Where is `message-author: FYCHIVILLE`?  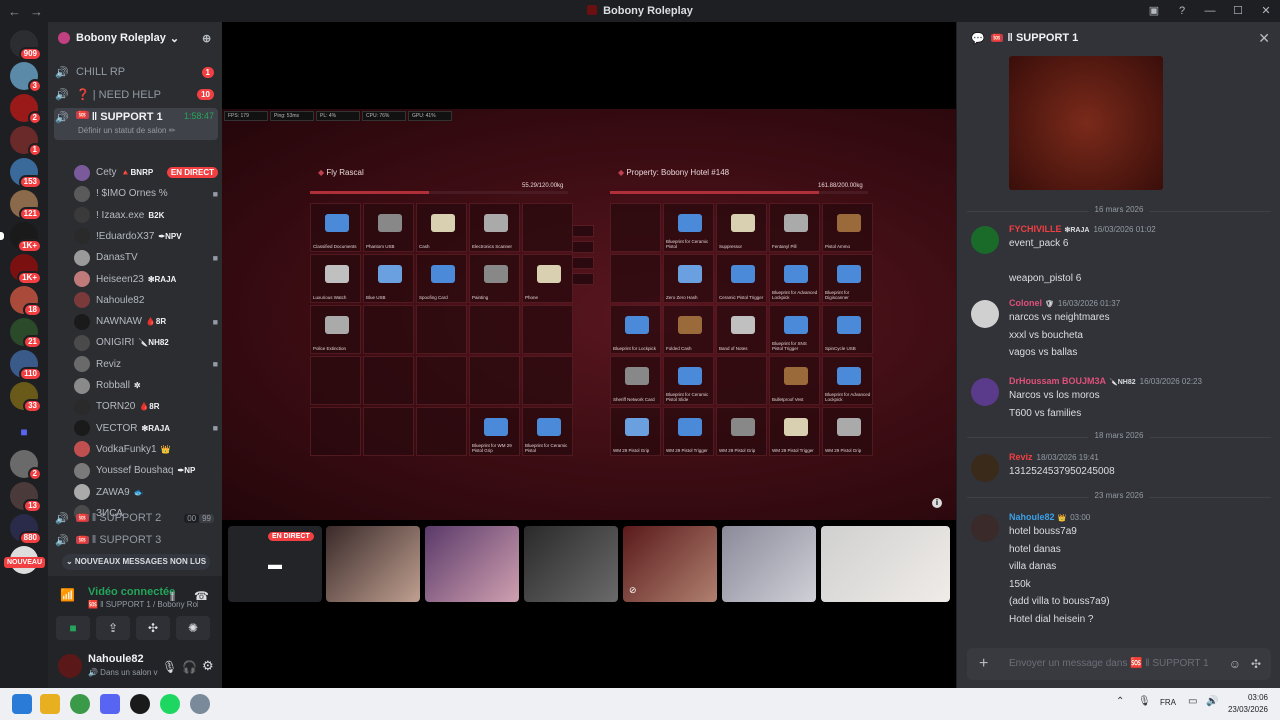 message-author: FYCHIVILLE is located at coordinates (1035, 229).